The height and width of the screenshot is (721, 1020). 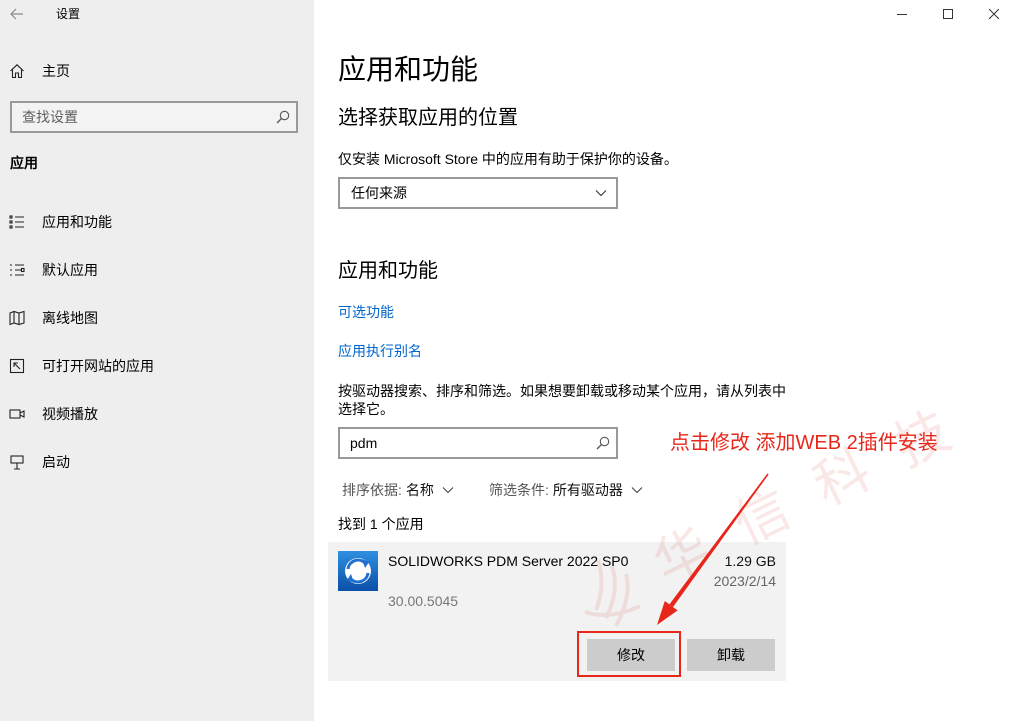 What do you see at coordinates (408, 69) in the screenshot?
I see `page-title: 应用和功能` at bounding box center [408, 69].